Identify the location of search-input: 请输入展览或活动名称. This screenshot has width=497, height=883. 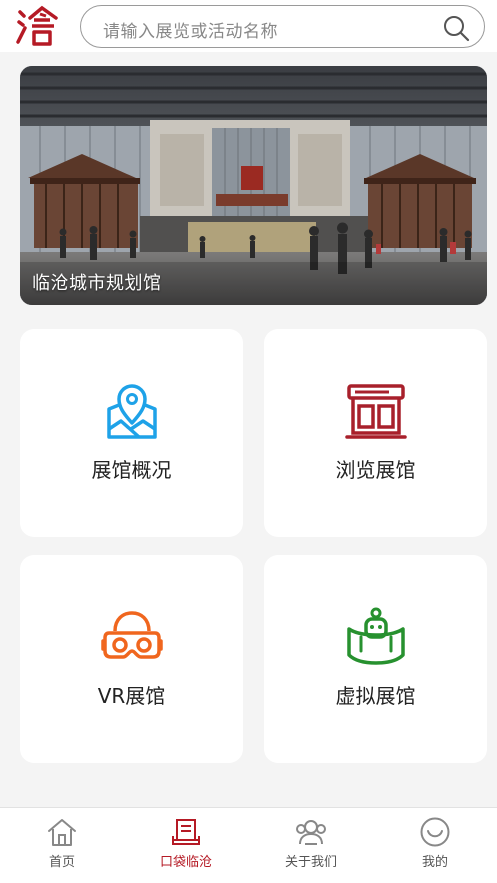
(282, 26).